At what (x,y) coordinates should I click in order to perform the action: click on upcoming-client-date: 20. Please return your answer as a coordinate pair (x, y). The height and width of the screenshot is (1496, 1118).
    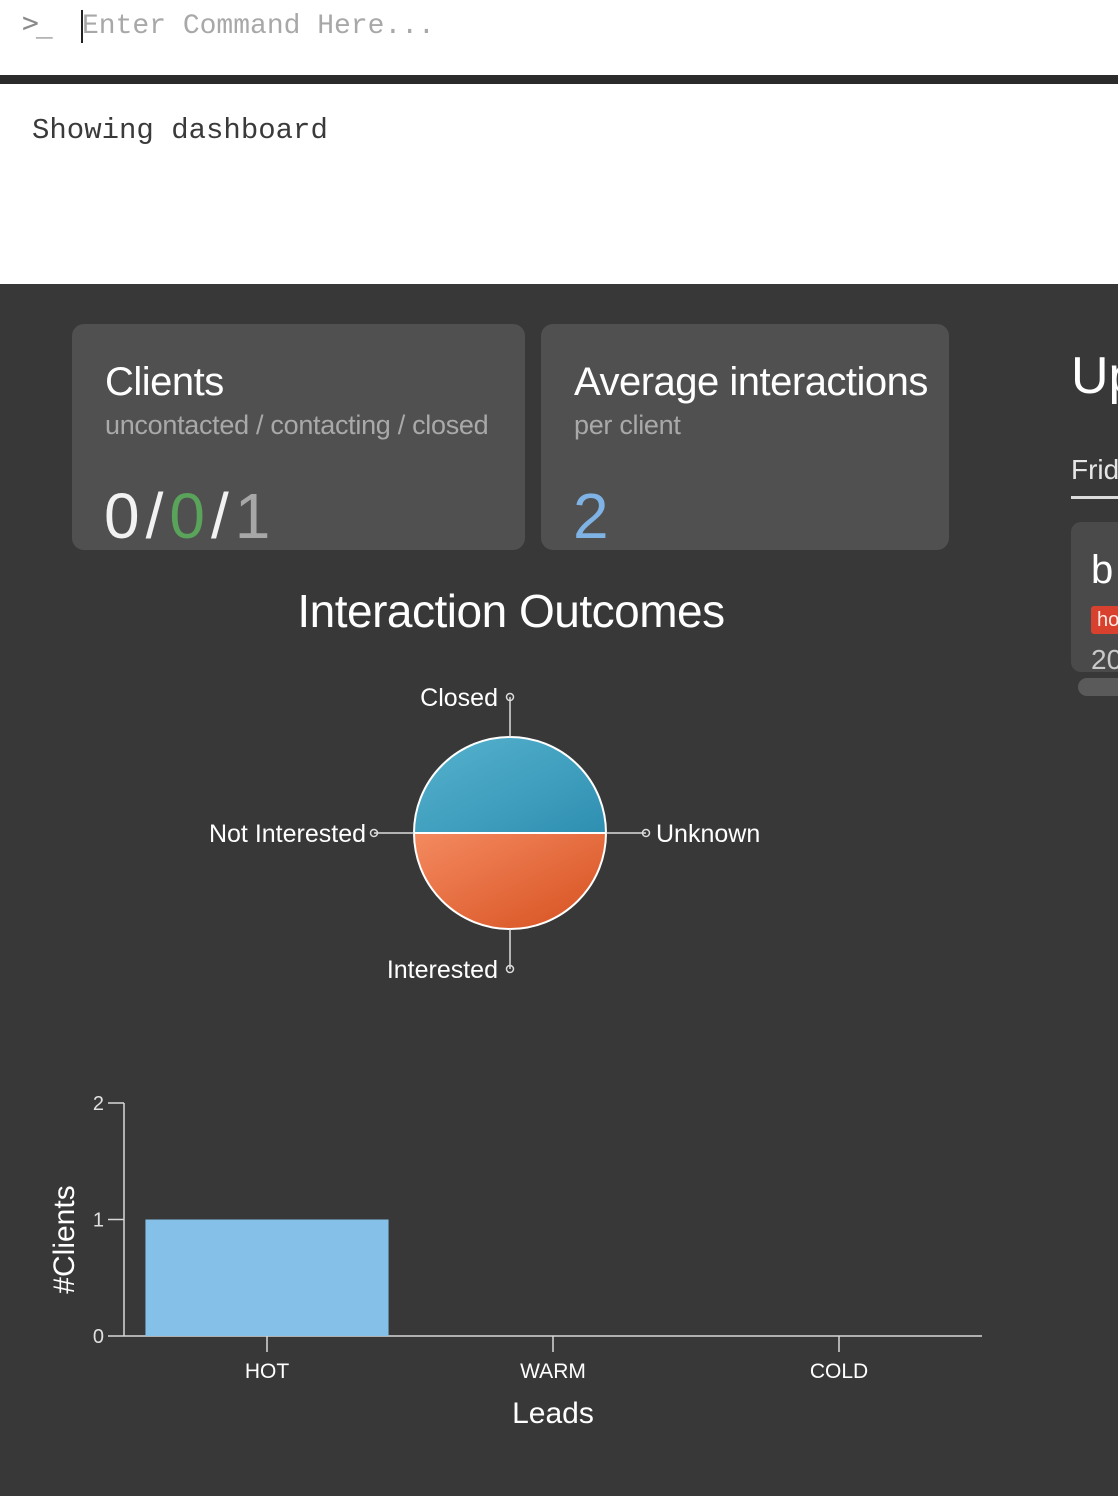
    Looking at the image, I should click on (1104, 658).